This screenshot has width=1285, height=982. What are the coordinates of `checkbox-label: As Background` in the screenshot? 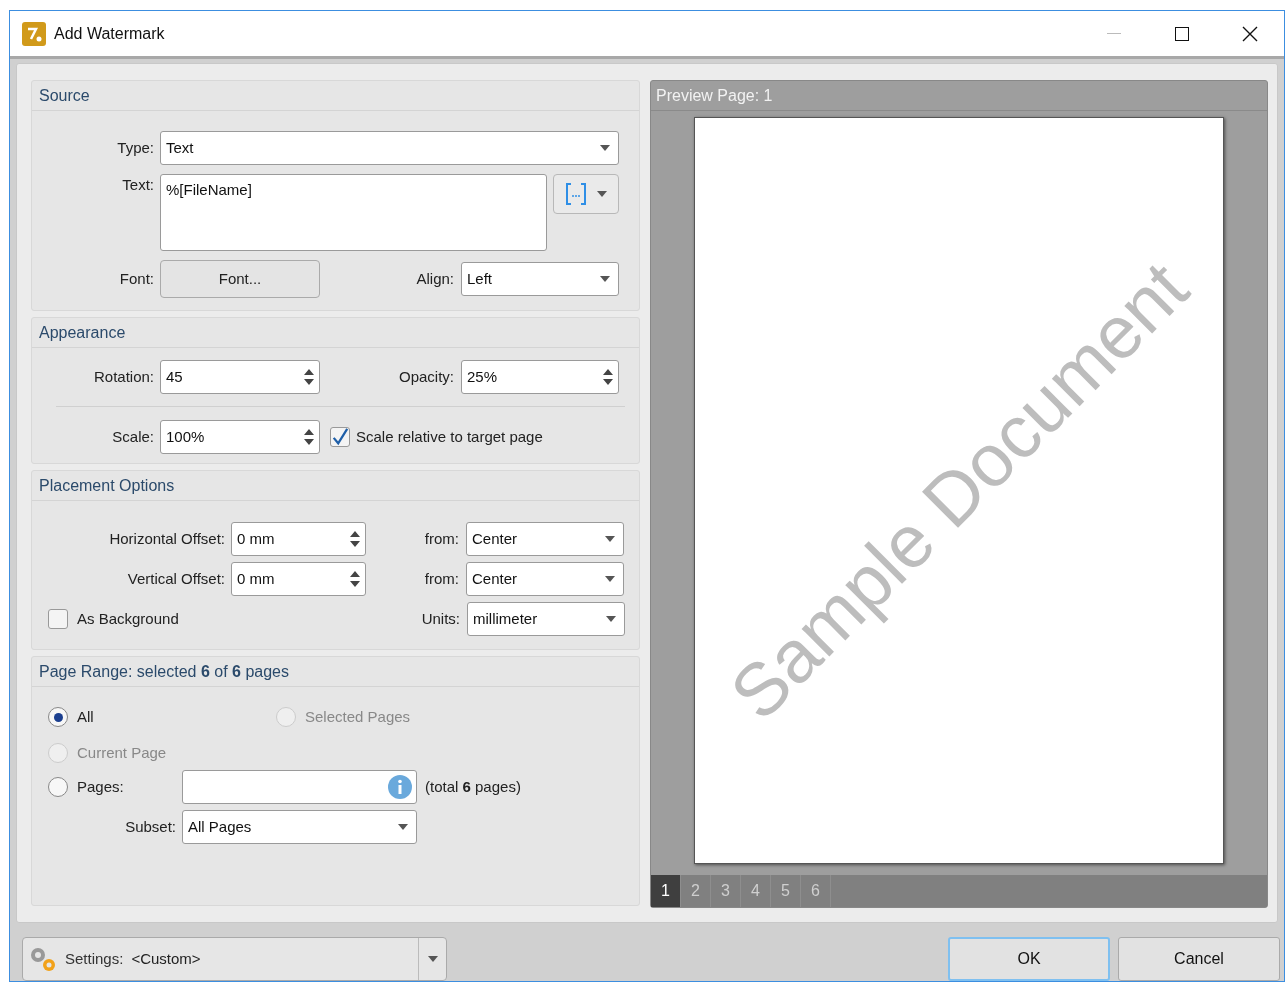 It's located at (128, 618).